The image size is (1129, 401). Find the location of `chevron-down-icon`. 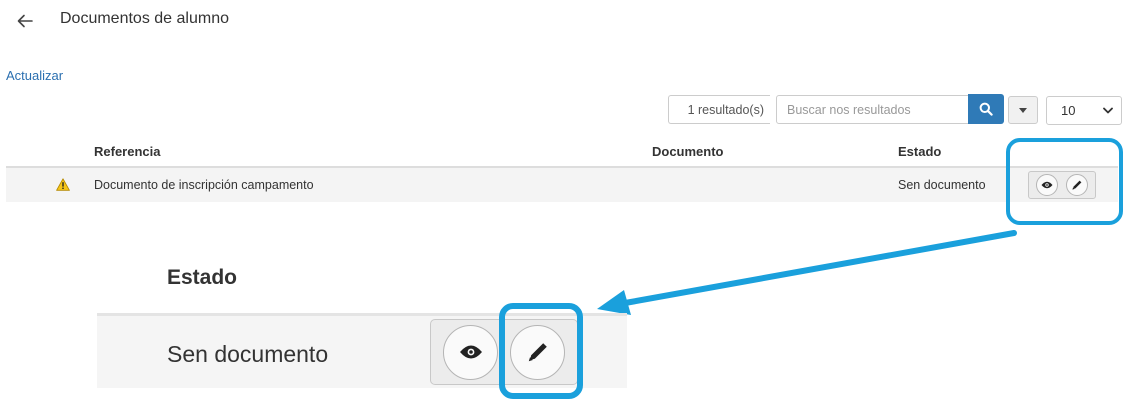

chevron-down-icon is located at coordinates (1108, 110).